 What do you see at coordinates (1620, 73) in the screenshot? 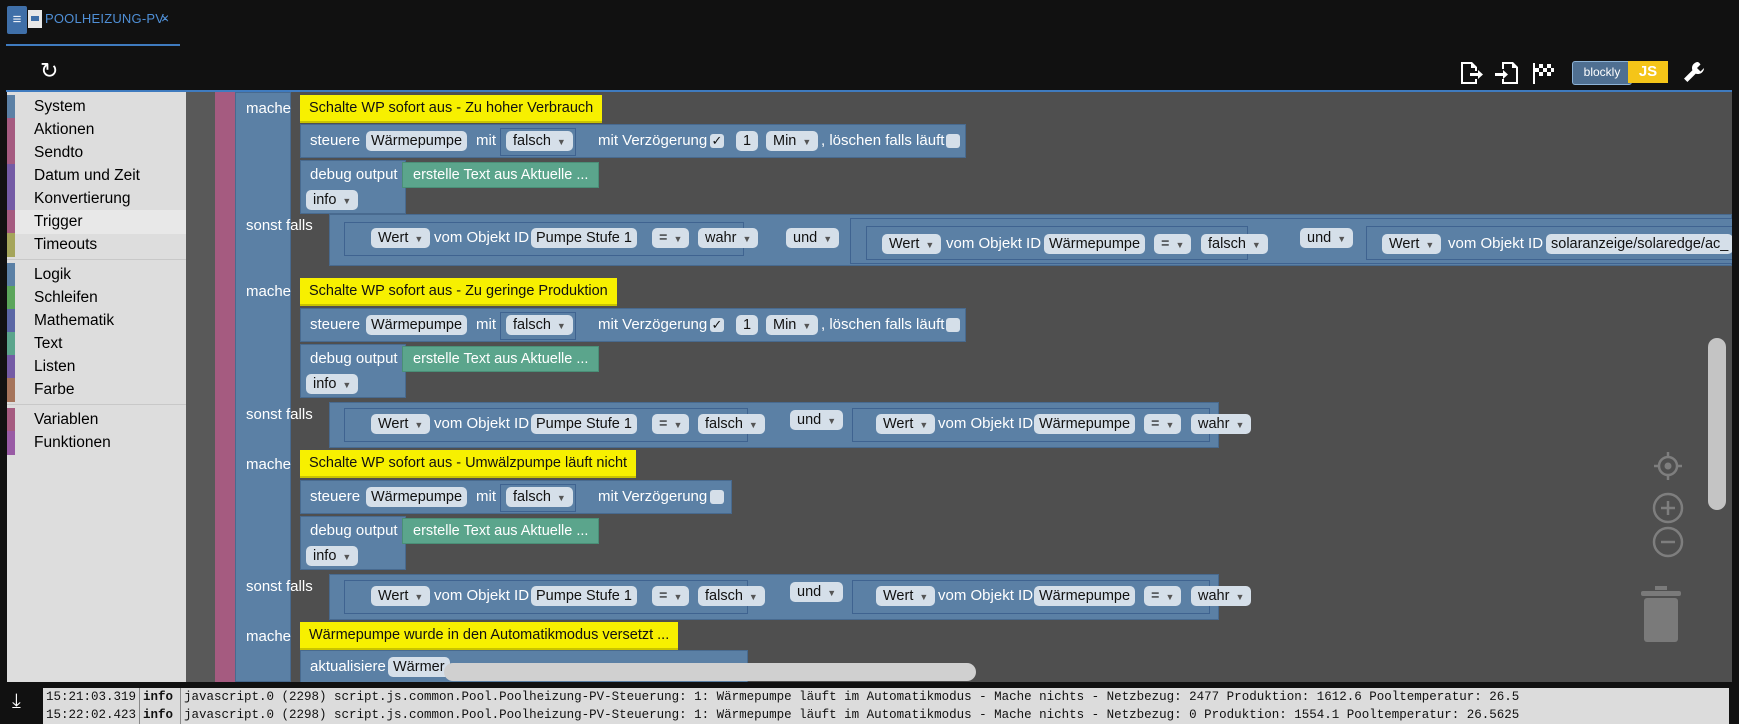
I see `blockly-js-toggle: blockly JS` at bounding box center [1620, 73].